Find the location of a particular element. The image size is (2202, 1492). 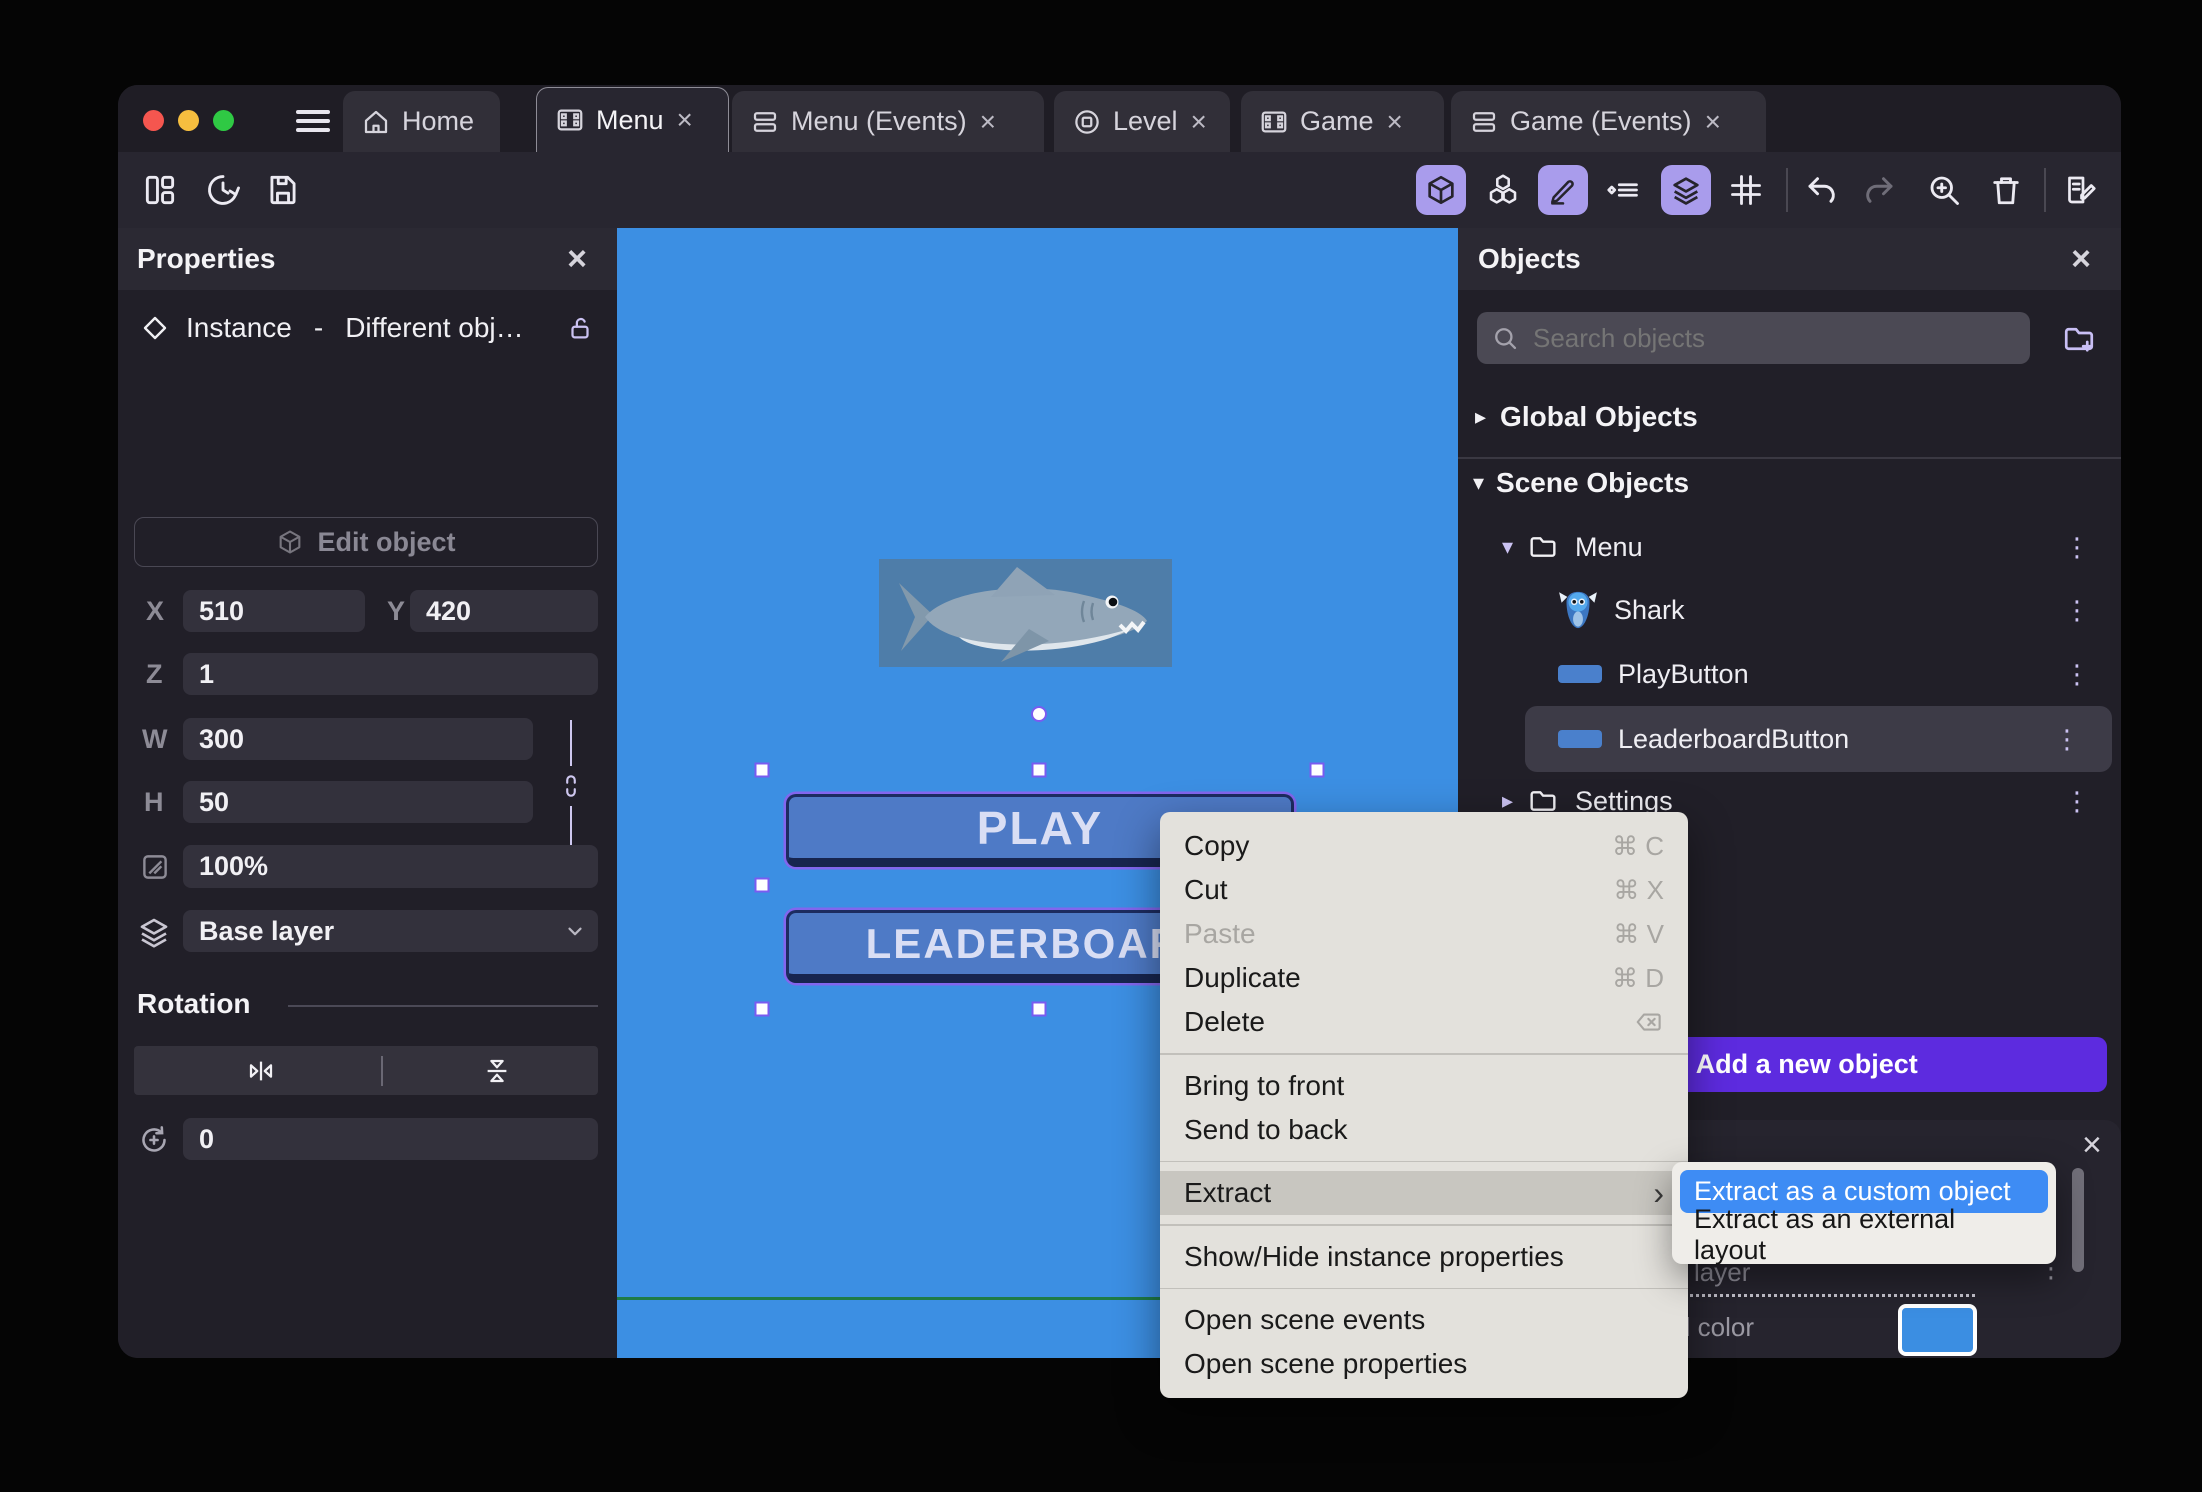

redo-icon is located at coordinates (1879, 190).